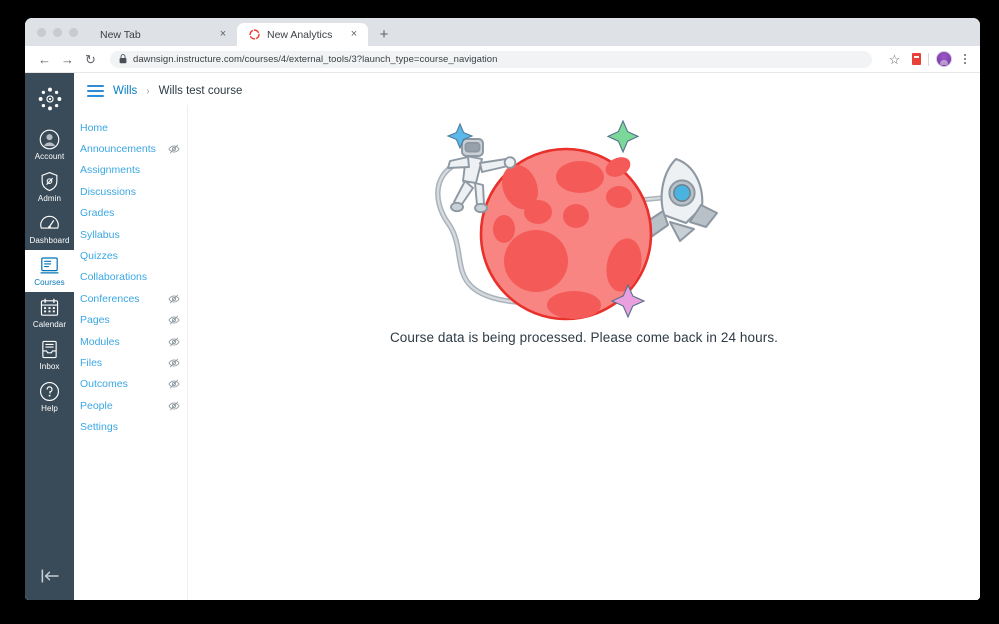 This screenshot has width=999, height=624. What do you see at coordinates (104, 384) in the screenshot?
I see `course-nav-label: Outcomes` at bounding box center [104, 384].